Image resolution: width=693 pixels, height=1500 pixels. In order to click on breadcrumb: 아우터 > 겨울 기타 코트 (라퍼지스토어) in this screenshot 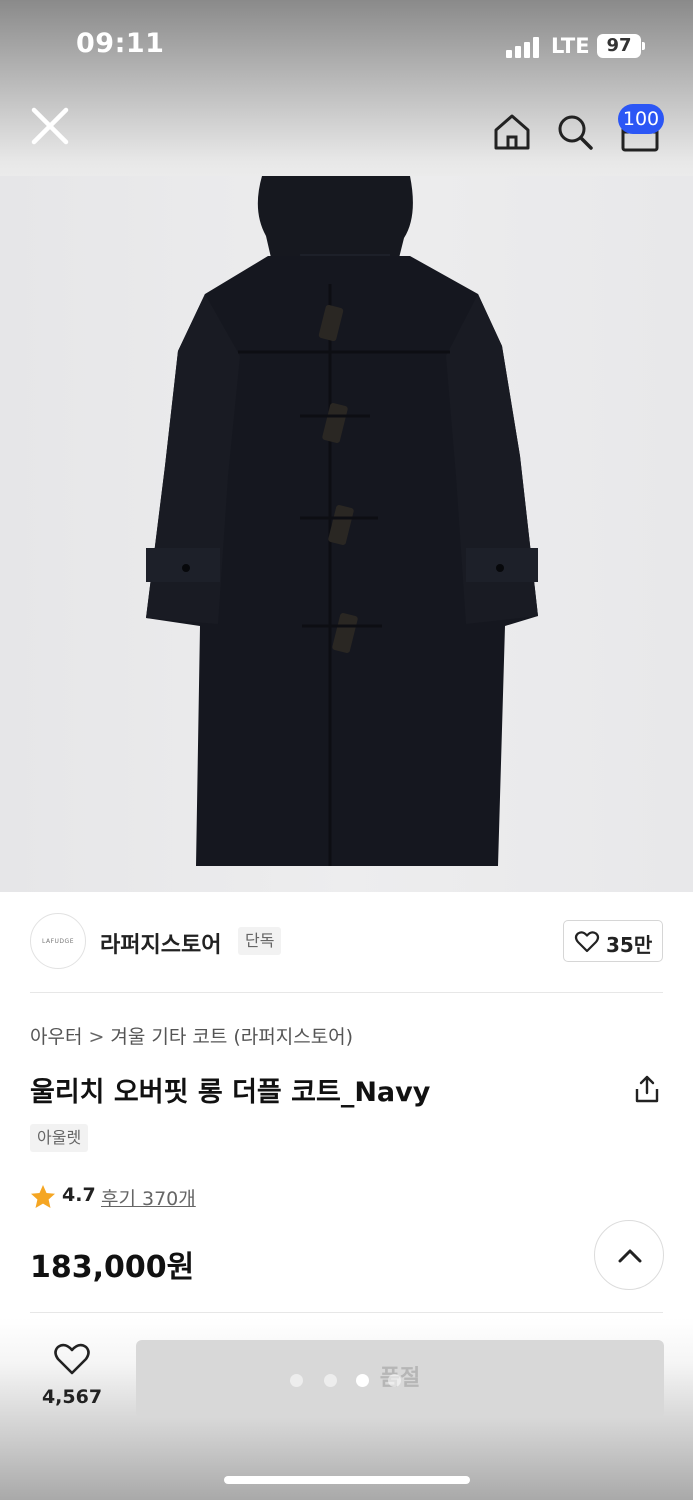, I will do `click(191, 1035)`.